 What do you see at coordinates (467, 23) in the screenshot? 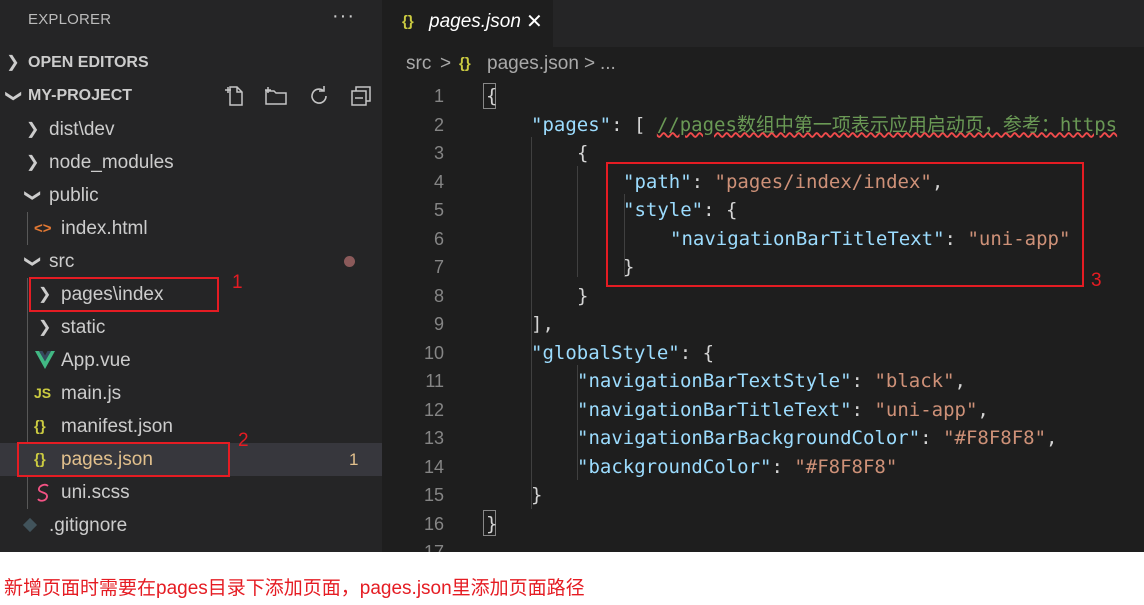
I see `tab-pages-json: {} pages.json ✕` at bounding box center [467, 23].